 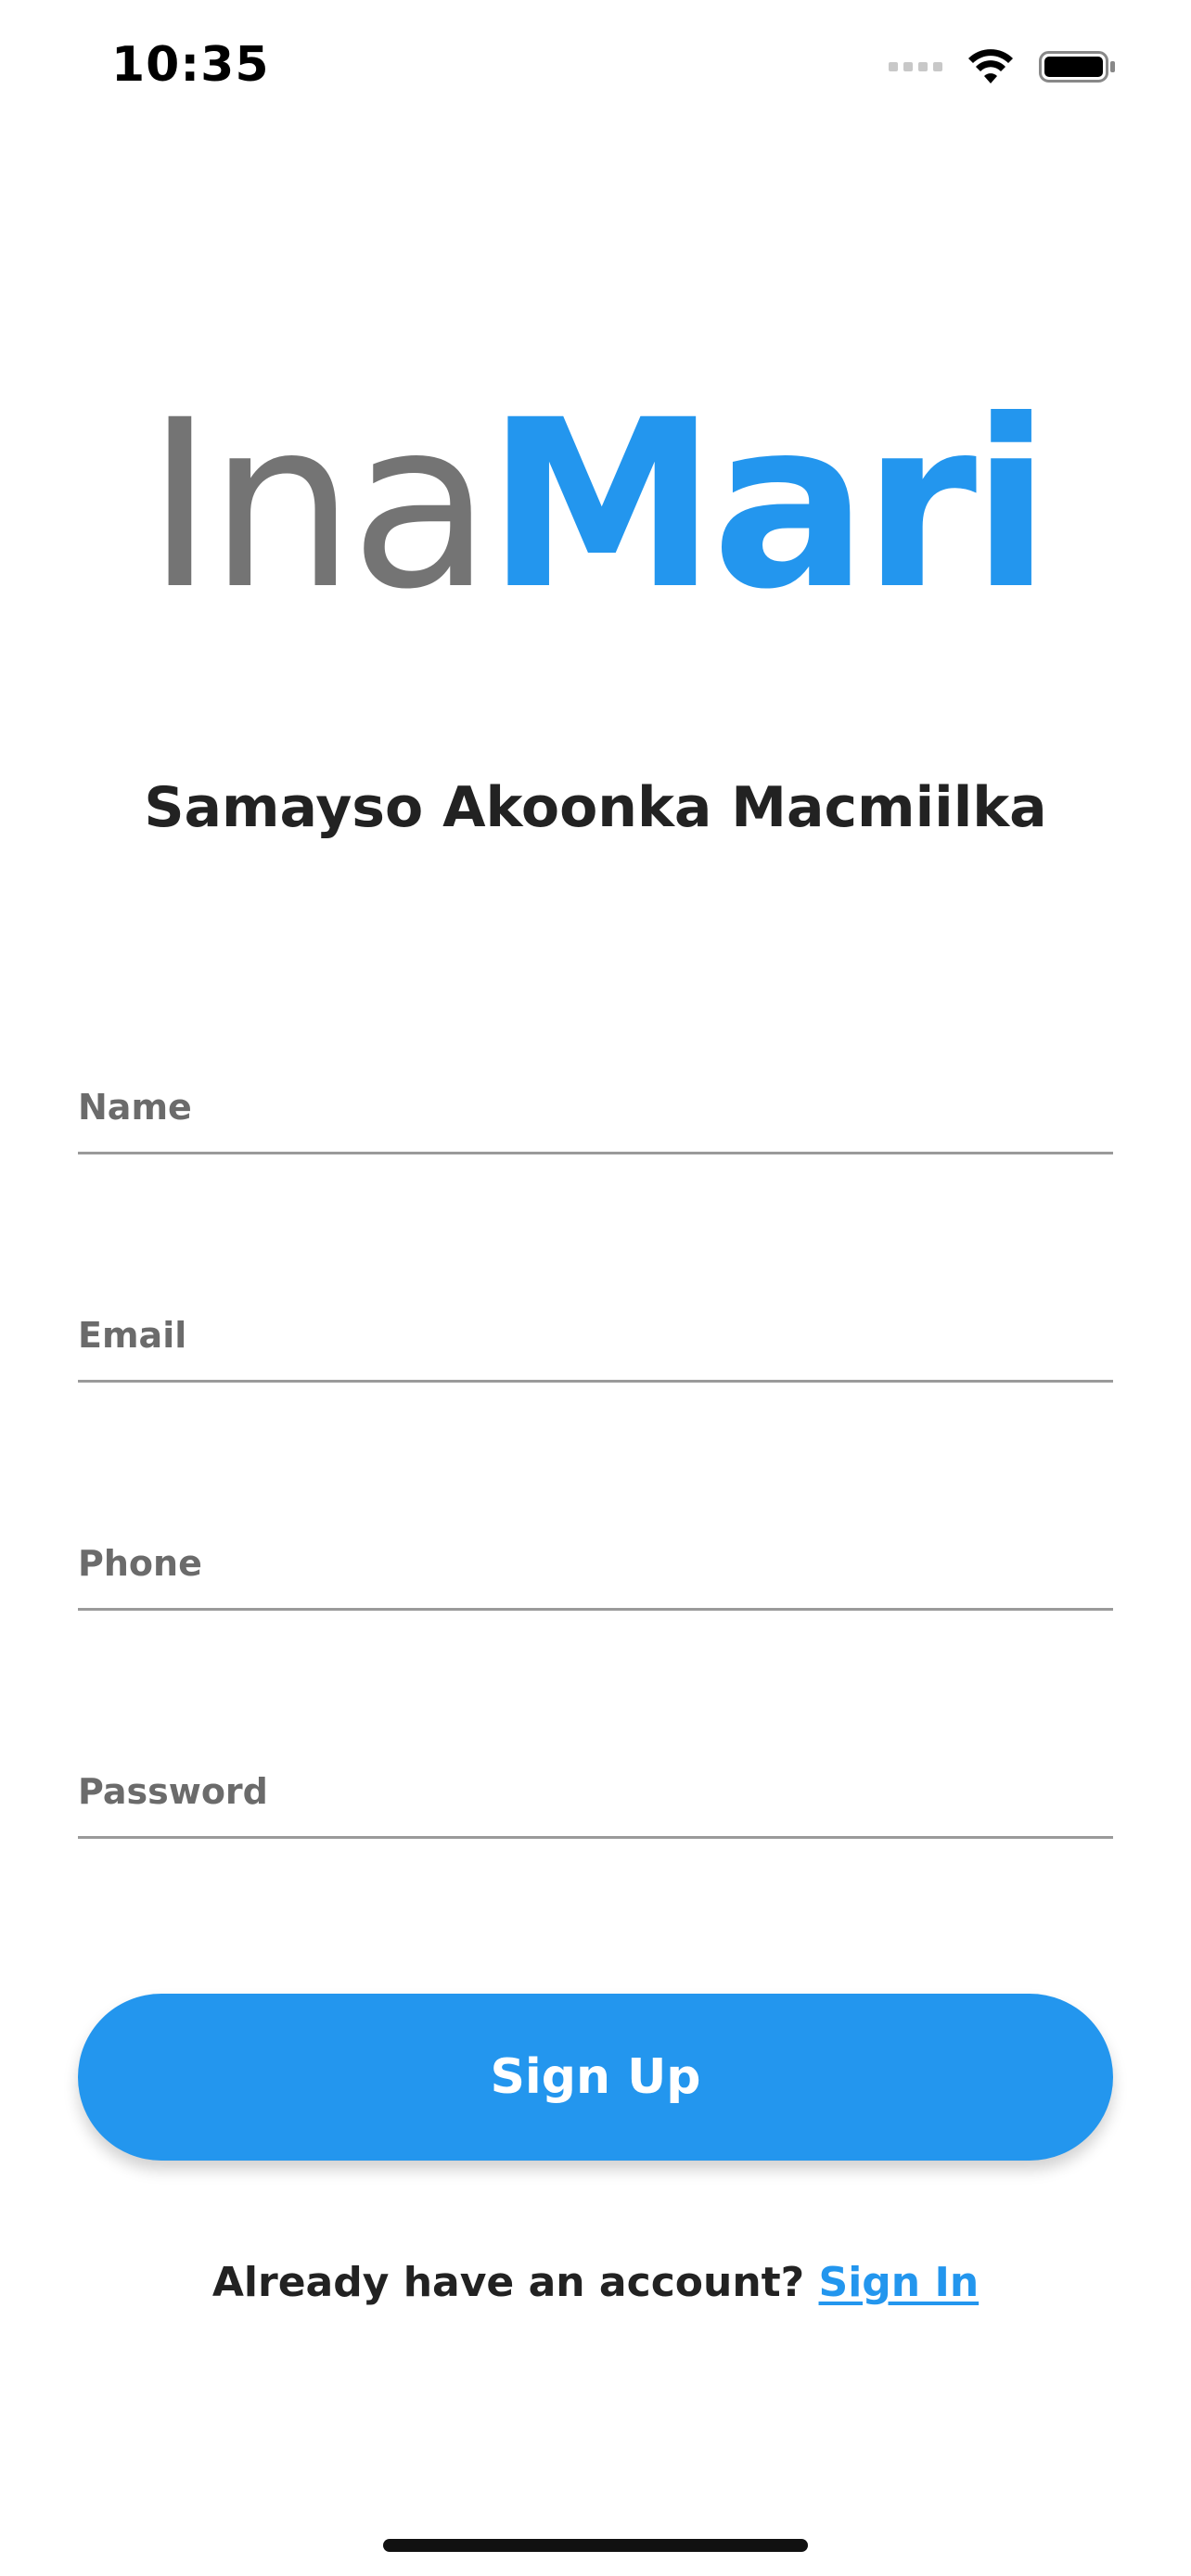 I want to click on logo-part-mari: Mari, so click(x=768, y=505).